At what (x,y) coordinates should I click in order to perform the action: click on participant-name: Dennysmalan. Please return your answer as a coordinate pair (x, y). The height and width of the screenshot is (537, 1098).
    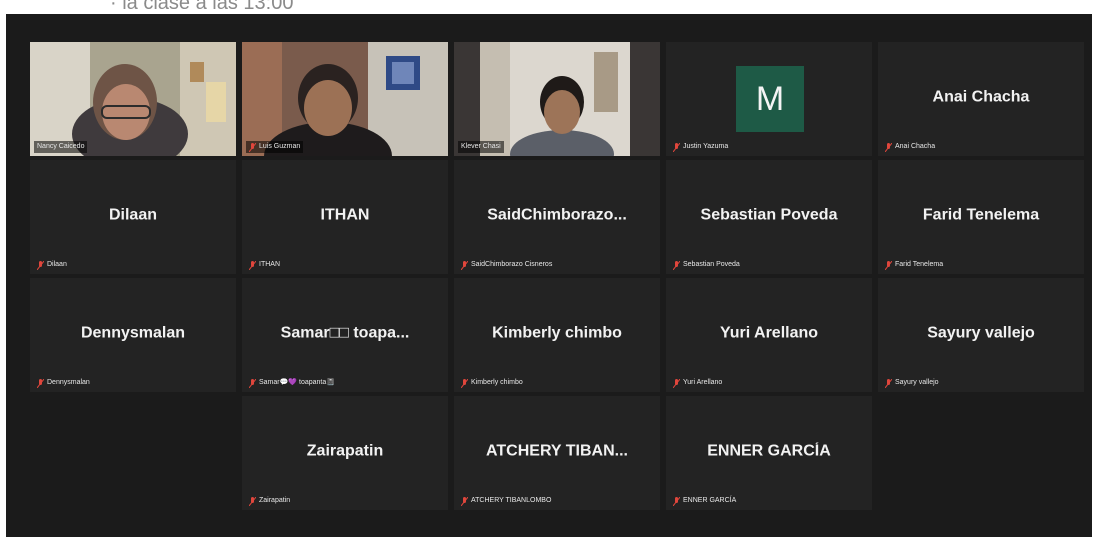
    Looking at the image, I should click on (133, 333).